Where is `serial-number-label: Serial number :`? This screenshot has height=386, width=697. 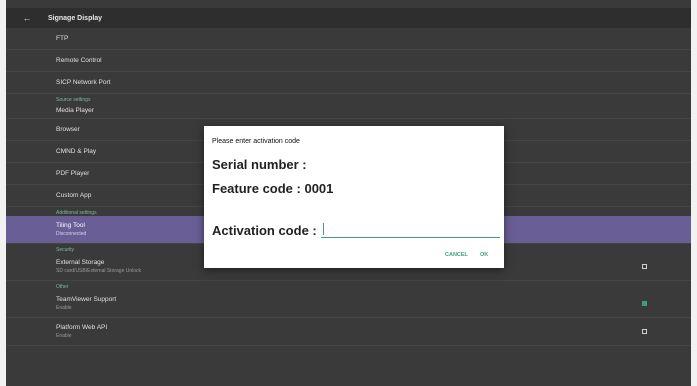
serial-number-label: Serial number : is located at coordinates (259, 164).